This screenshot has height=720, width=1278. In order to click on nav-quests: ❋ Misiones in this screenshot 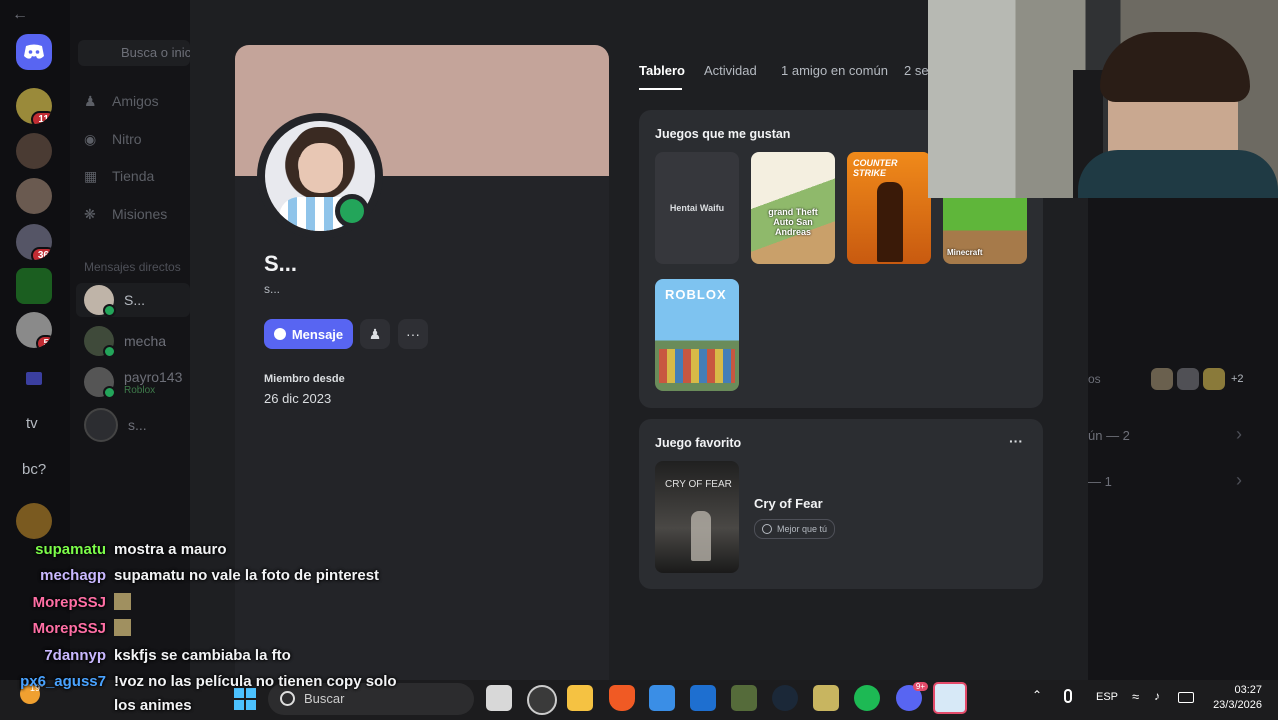, I will do `click(125, 214)`.